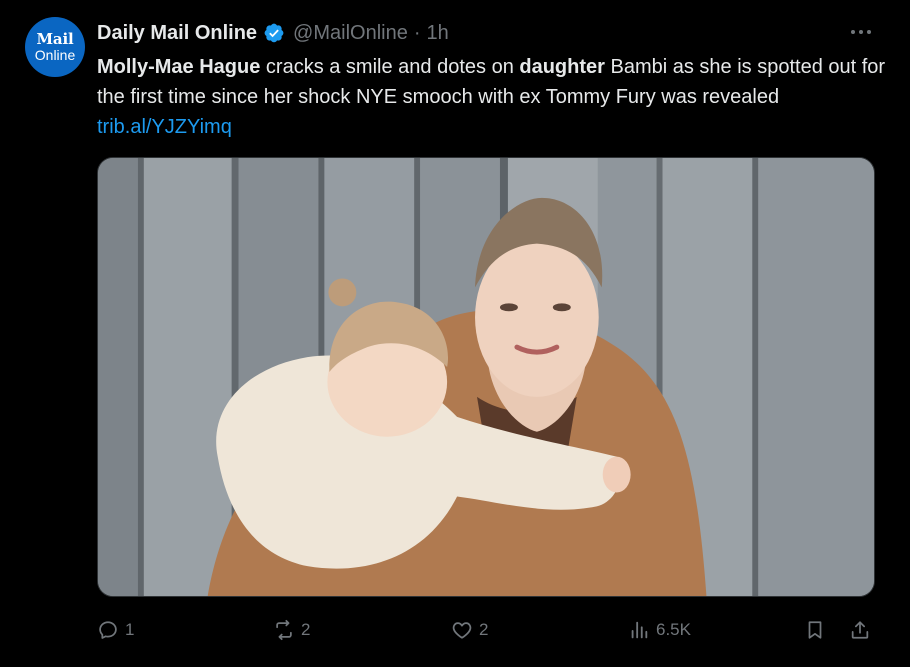 This screenshot has height=667, width=910. Describe the element at coordinates (484, 629) in the screenshot. I see `like-count: 2` at that location.